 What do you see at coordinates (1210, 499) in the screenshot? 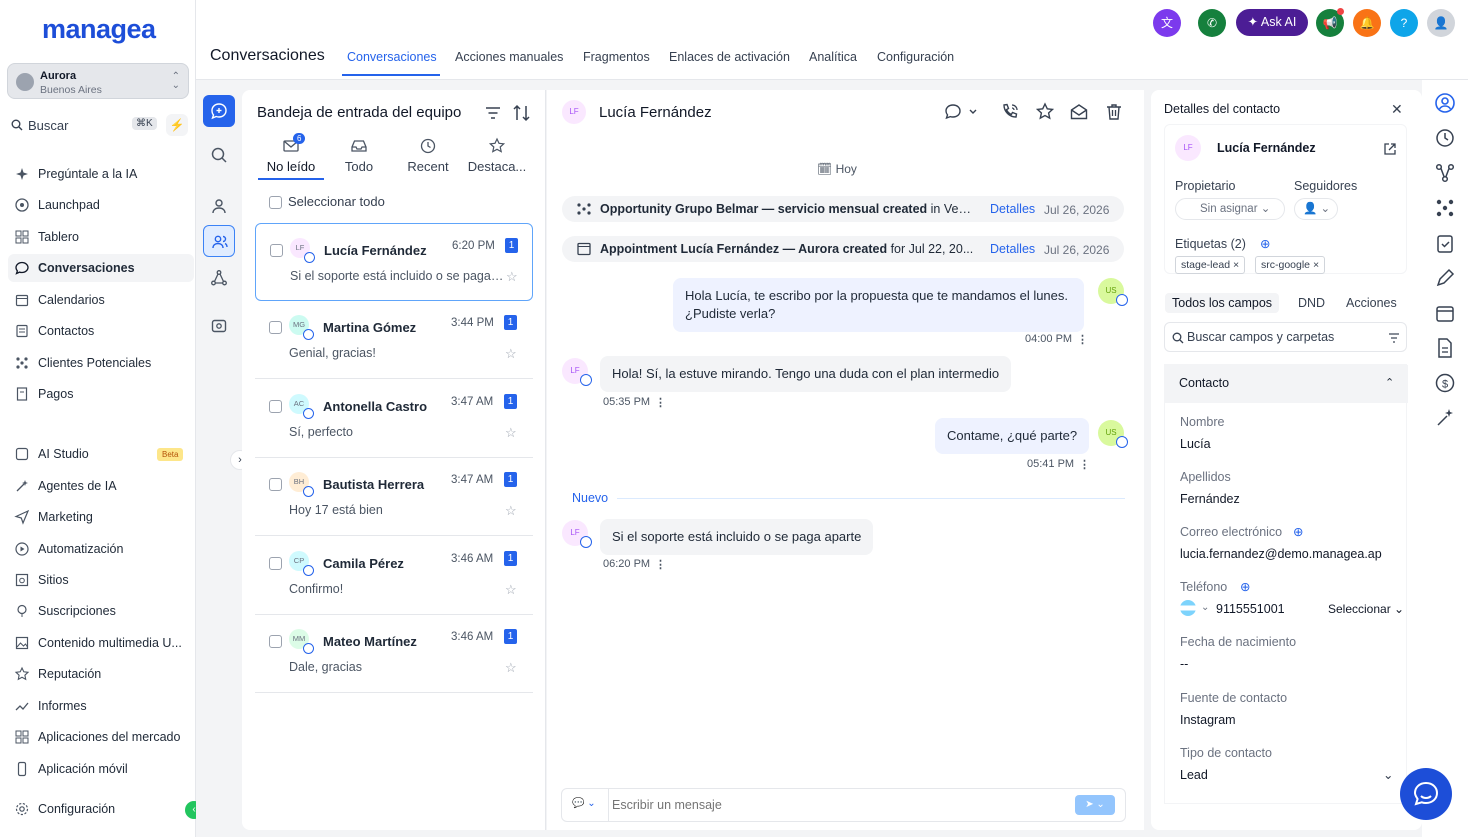
I see `field-value-last-name: Fernández` at bounding box center [1210, 499].